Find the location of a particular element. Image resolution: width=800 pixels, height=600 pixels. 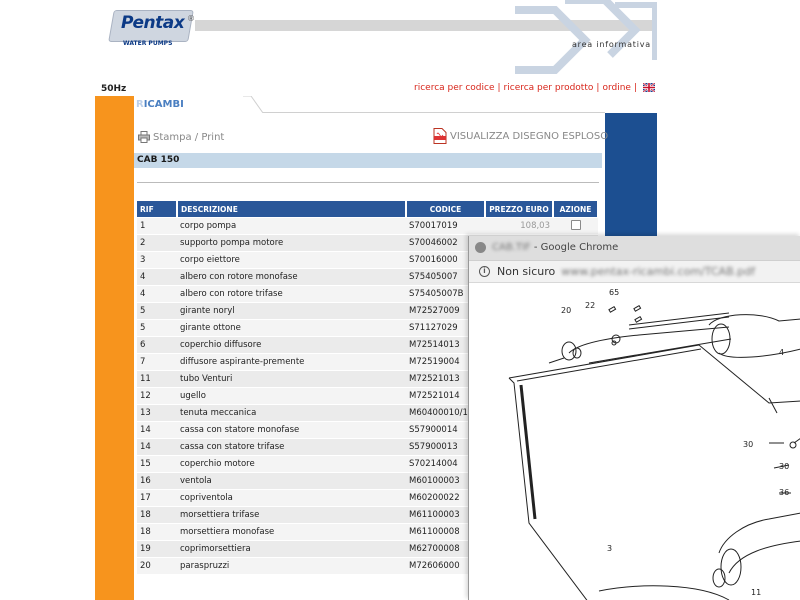

rif-cell: 20 is located at coordinates (157, 566).